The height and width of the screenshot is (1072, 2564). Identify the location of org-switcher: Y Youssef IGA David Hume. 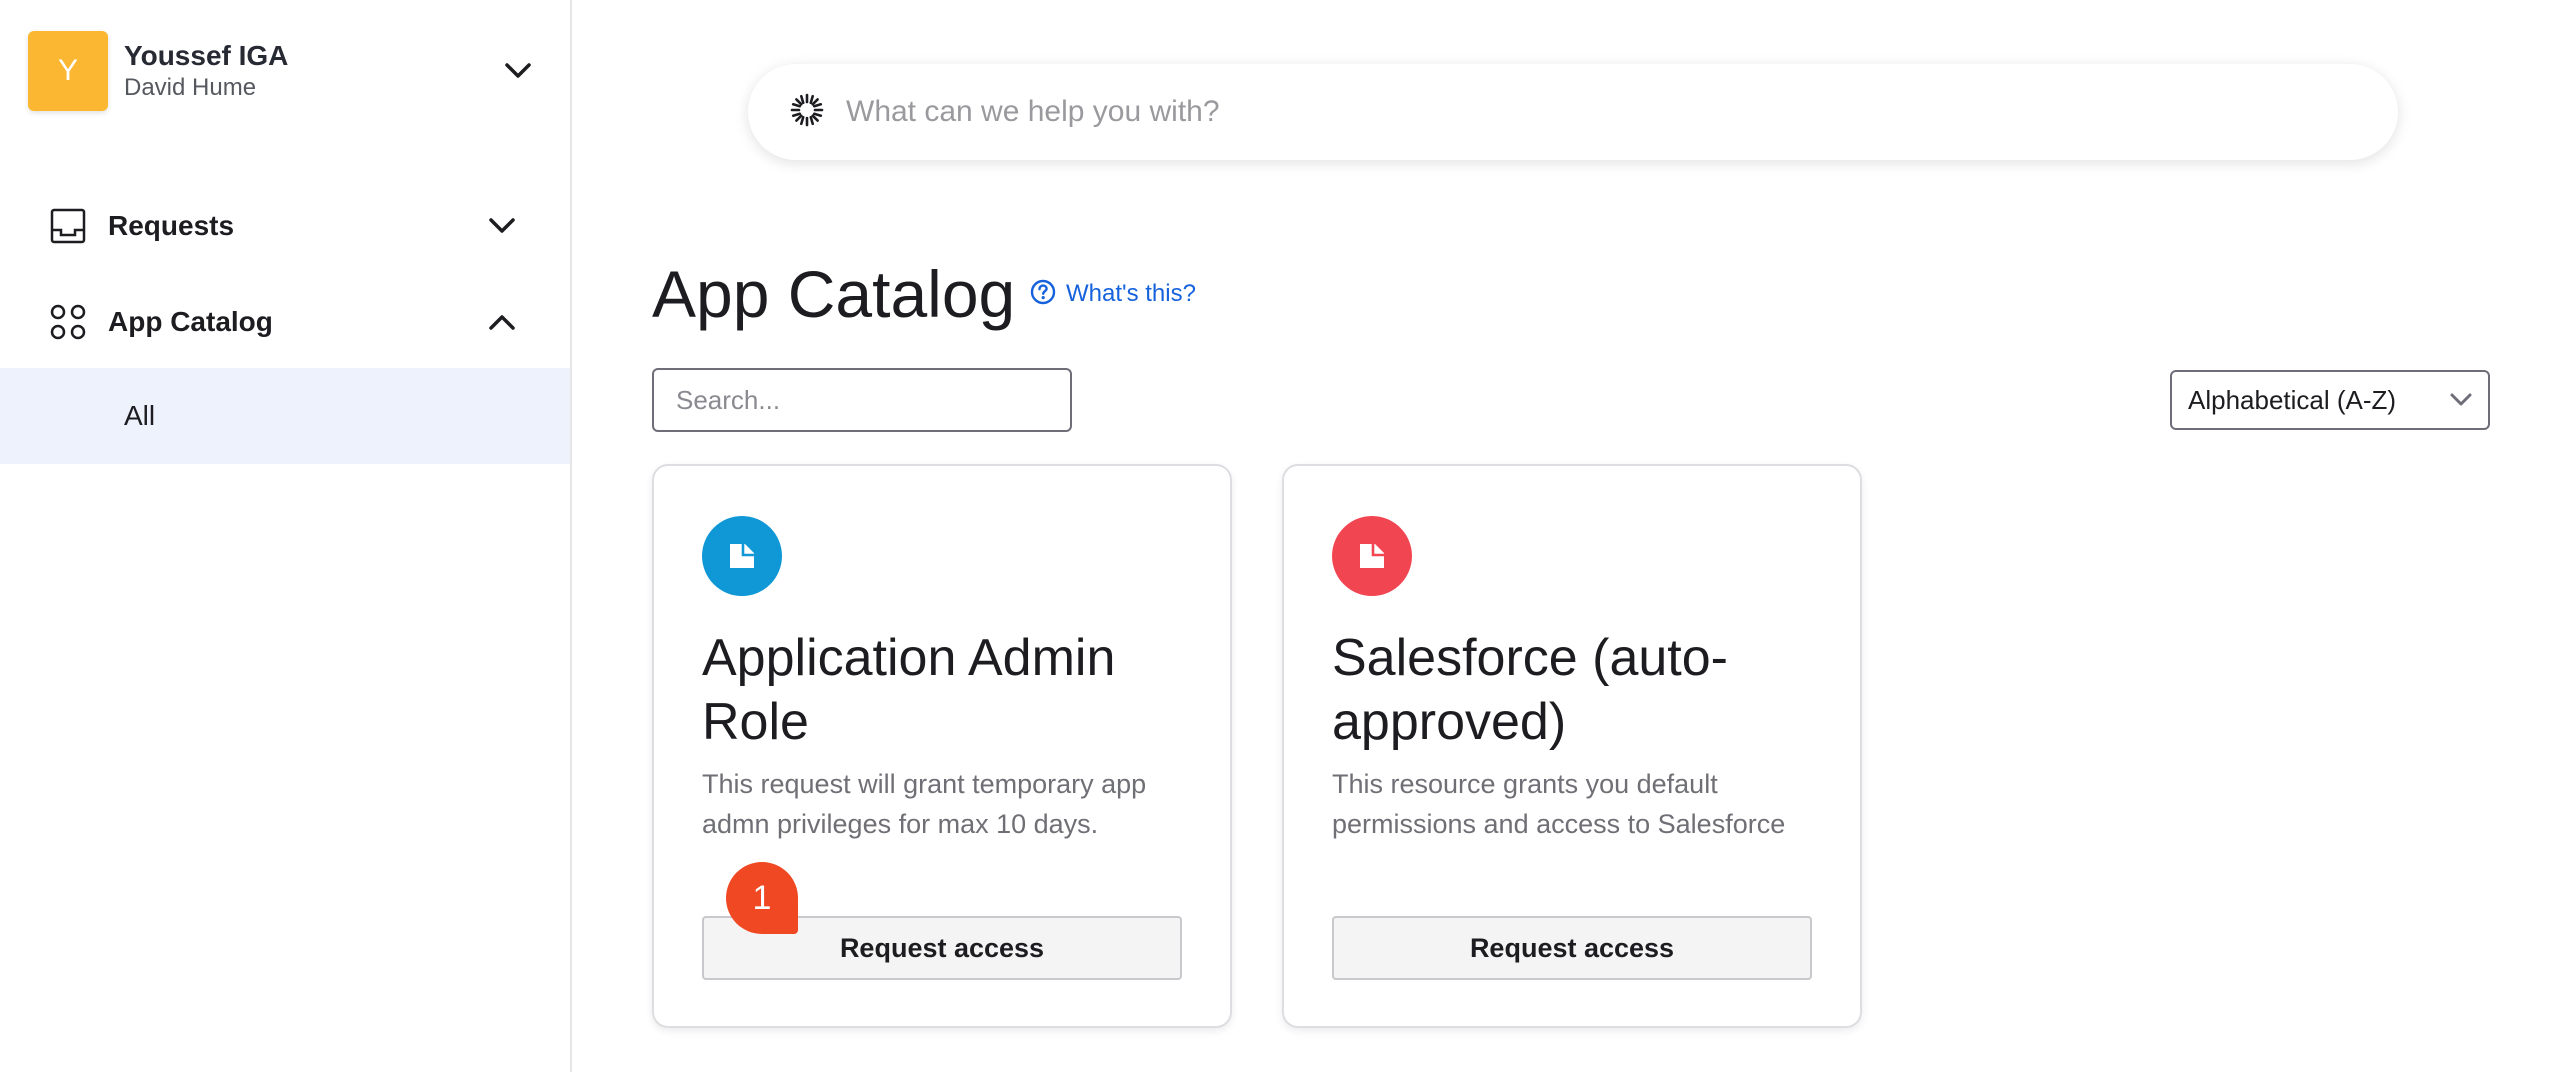
(283, 71).